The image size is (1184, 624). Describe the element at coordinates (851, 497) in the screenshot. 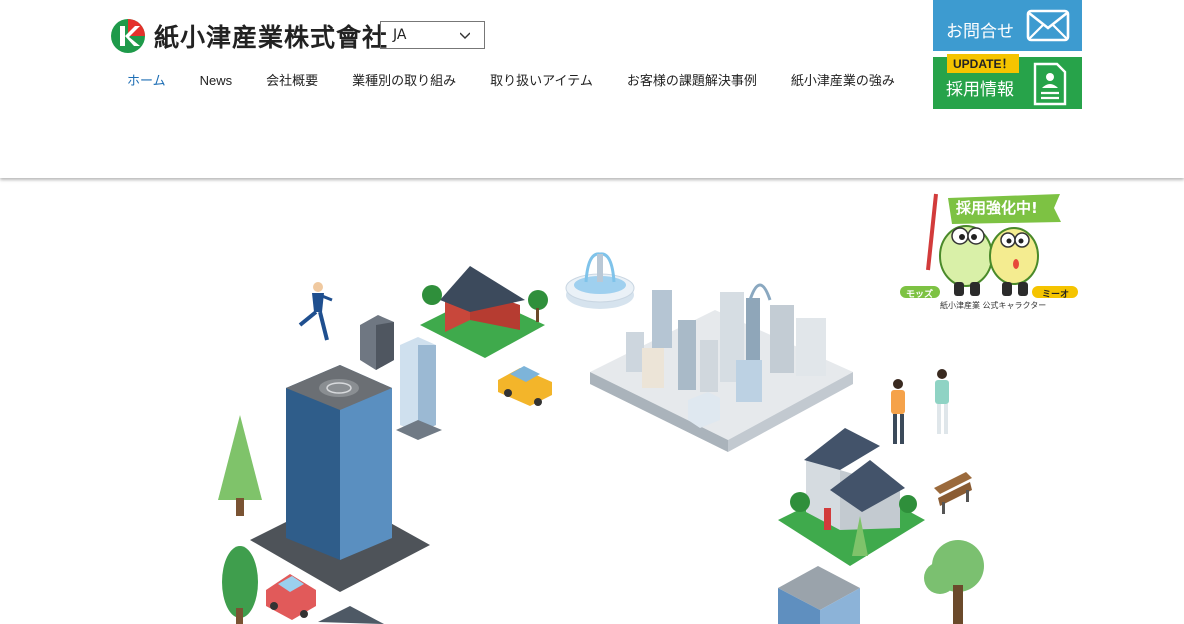

I see `house-illustration` at that location.